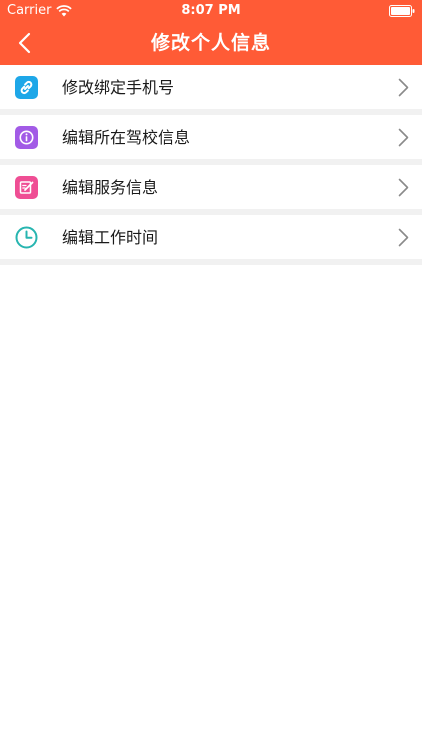 The image size is (422, 750). I want to click on info-icon, so click(26, 137).